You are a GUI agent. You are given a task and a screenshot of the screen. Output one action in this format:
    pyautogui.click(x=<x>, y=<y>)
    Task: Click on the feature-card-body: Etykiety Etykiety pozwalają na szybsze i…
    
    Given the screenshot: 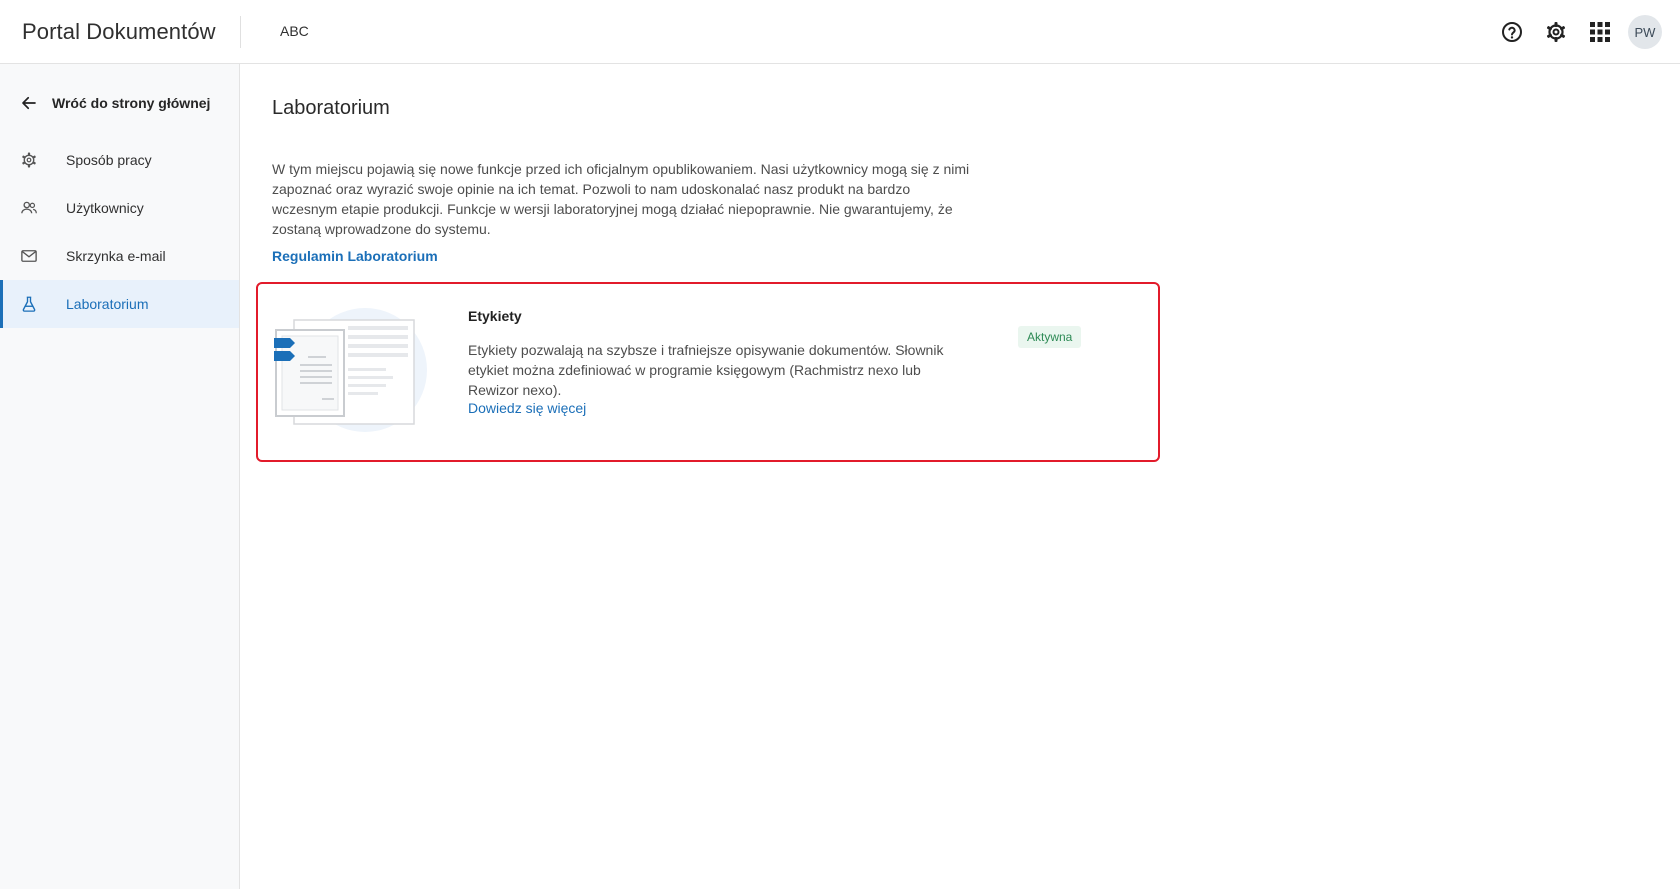 What is the action you would take?
    pyautogui.click(x=718, y=363)
    